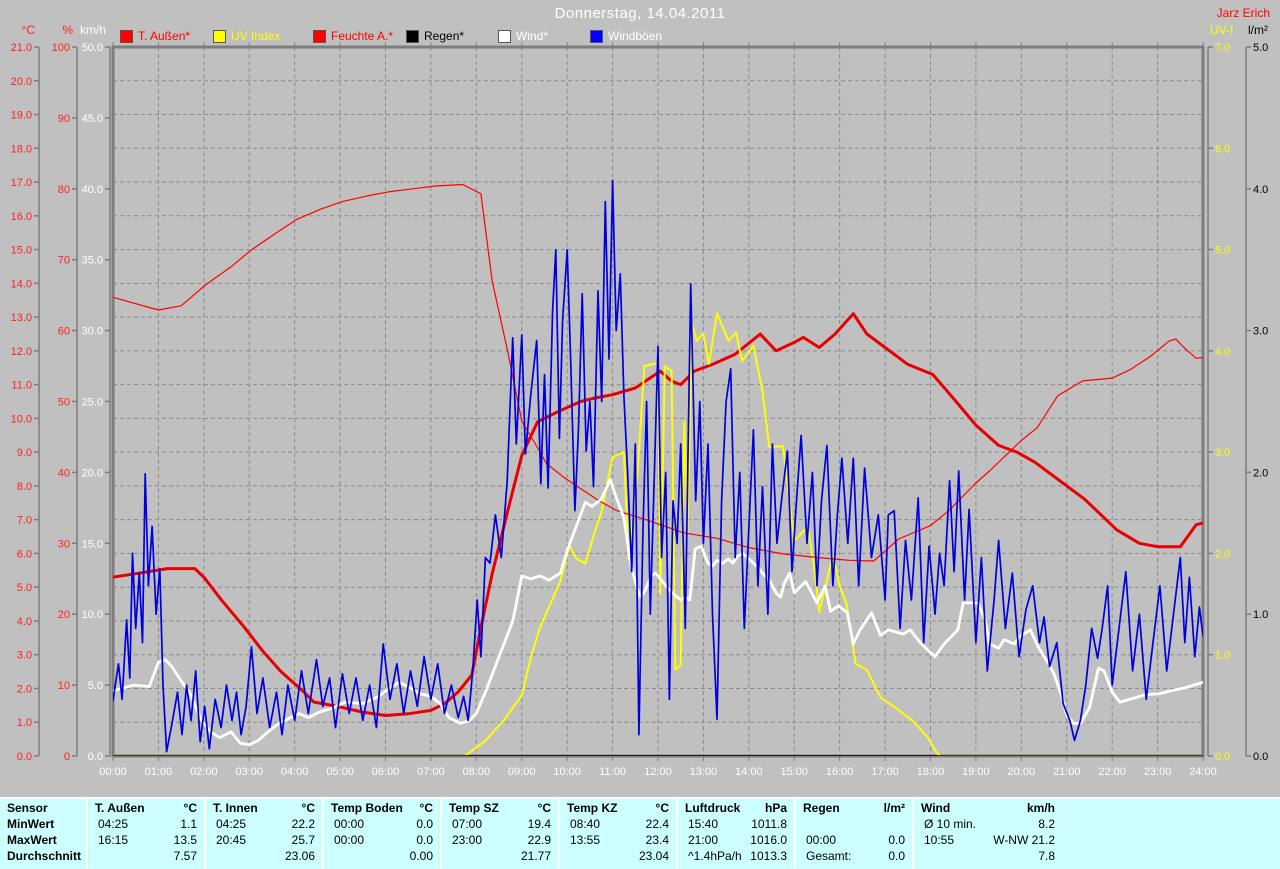 The height and width of the screenshot is (869, 1280). I want to click on value-time: Ø 10 min., so click(950, 824).